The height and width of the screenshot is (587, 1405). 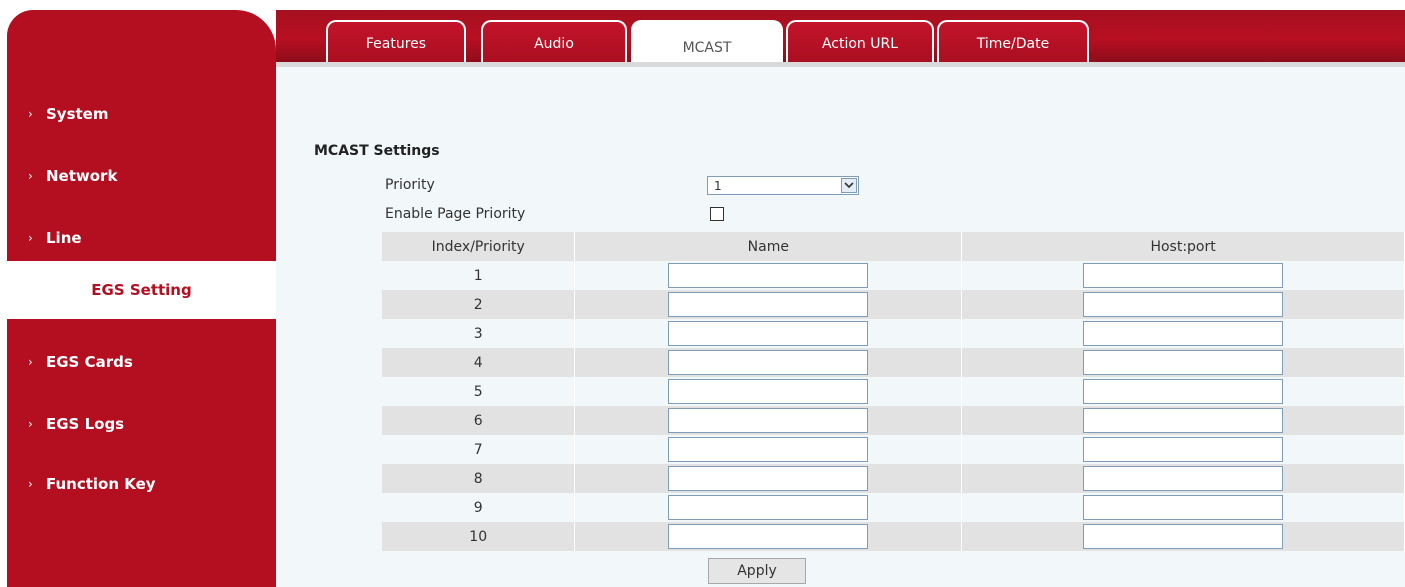 I want to click on table-row: 3, so click(x=893, y=333).